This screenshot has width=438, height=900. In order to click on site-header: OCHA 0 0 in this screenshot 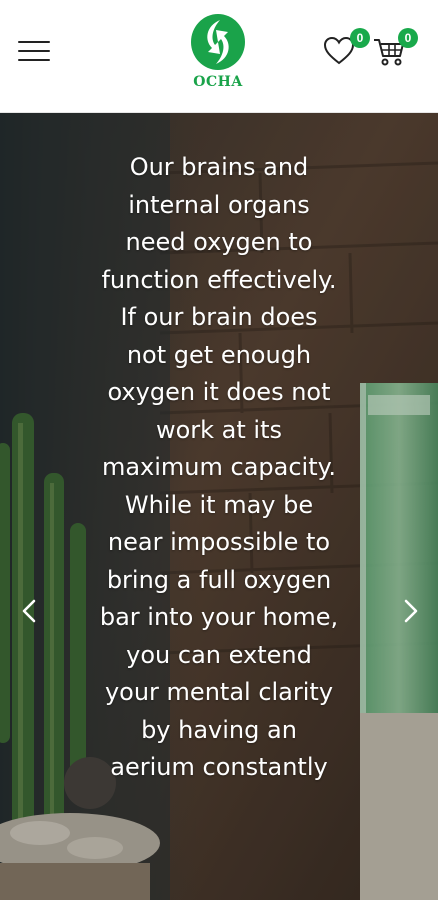, I will do `click(219, 56)`.